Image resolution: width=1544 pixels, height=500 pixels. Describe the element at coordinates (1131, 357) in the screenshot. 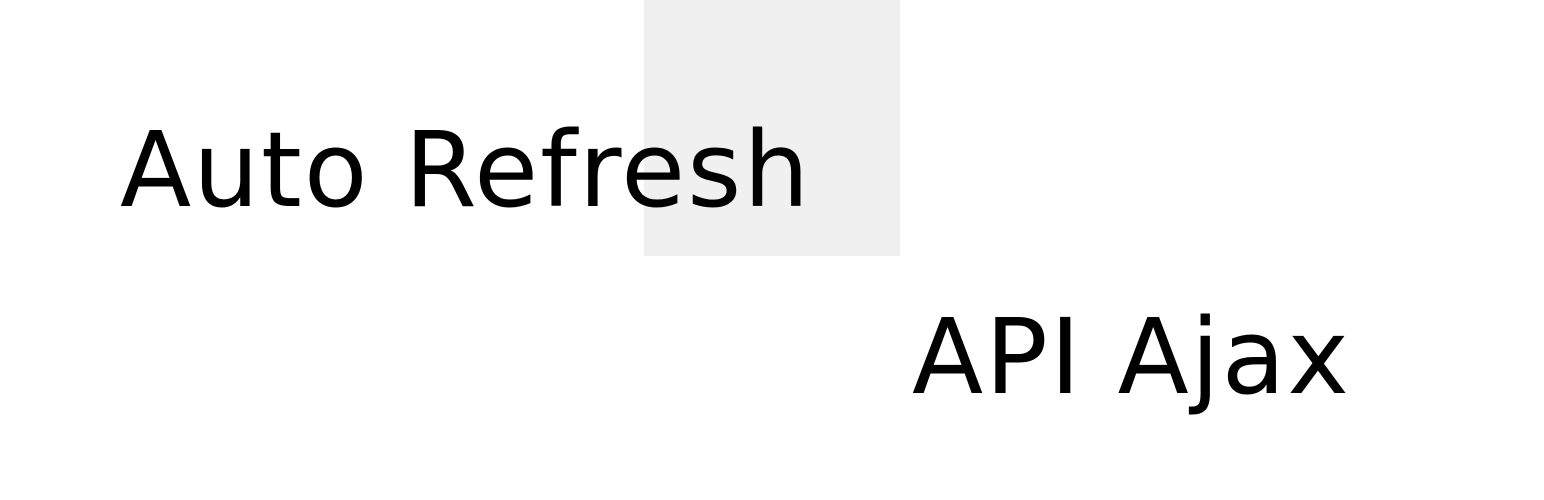

I see `api-ajax-label: API Ajax` at that location.